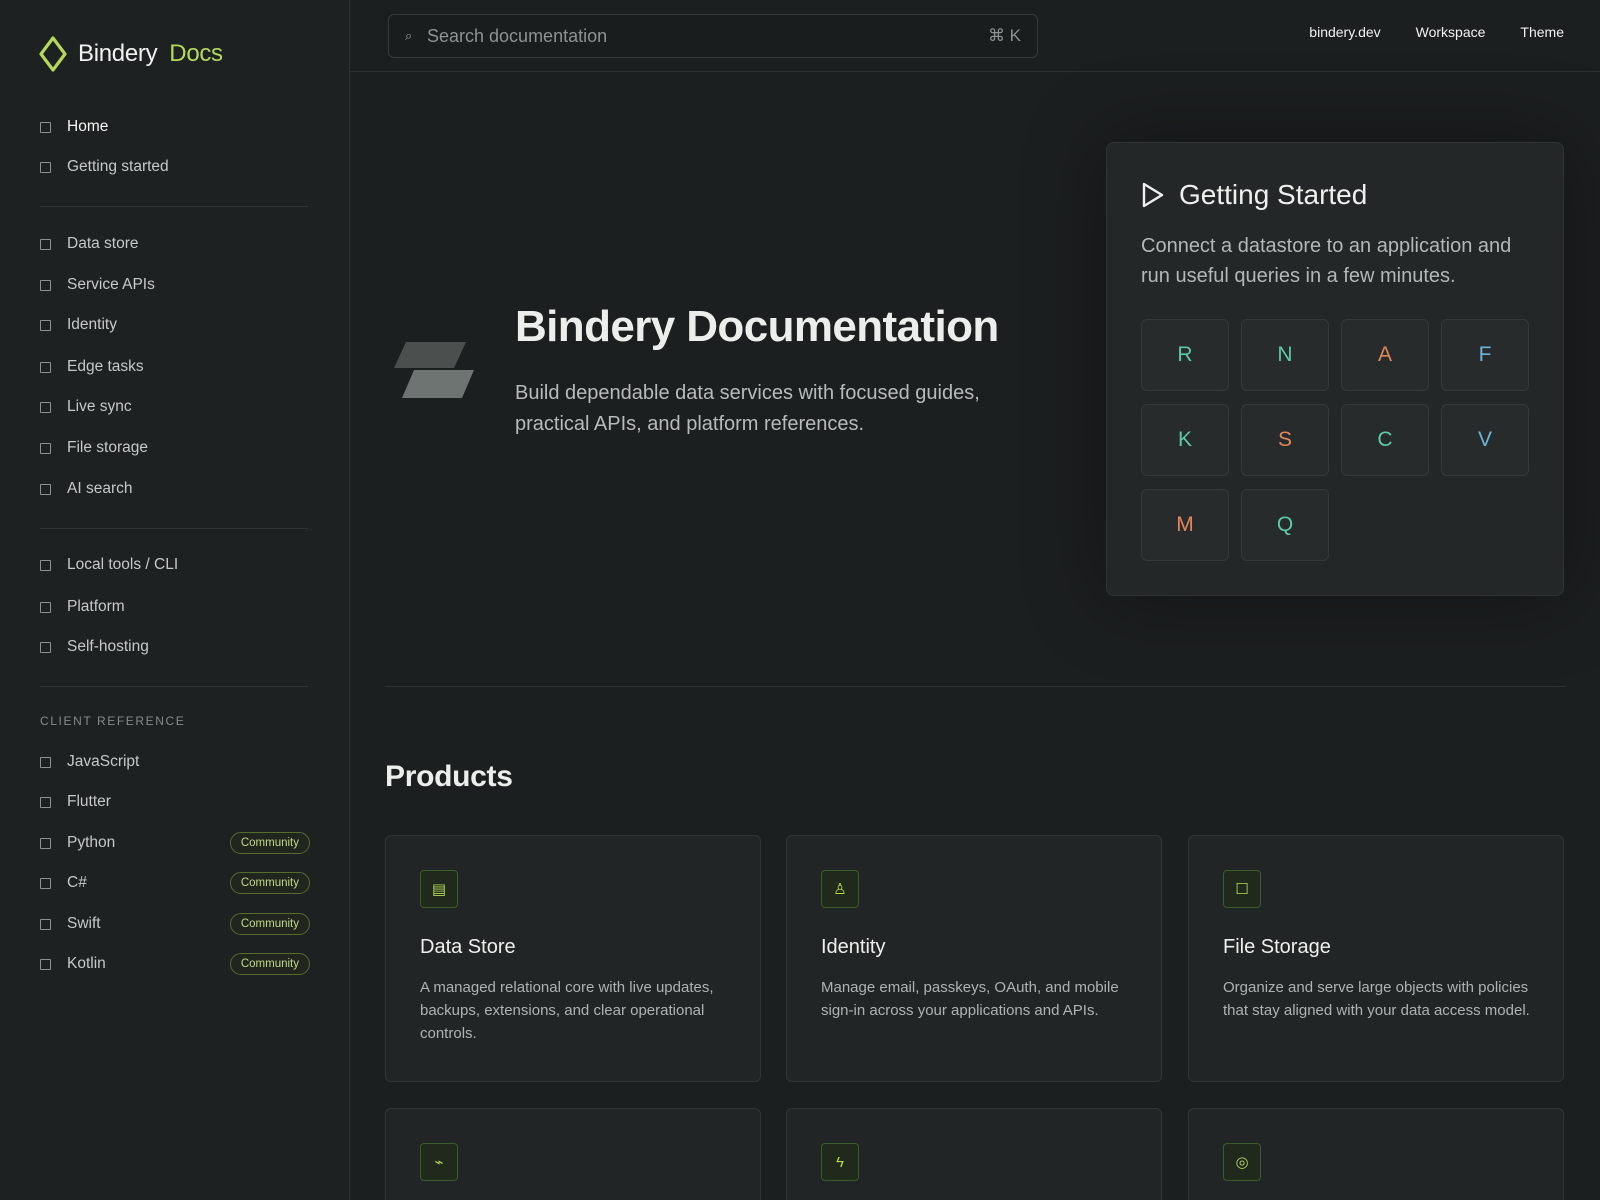  I want to click on bindery-logo-icon, so click(53, 54).